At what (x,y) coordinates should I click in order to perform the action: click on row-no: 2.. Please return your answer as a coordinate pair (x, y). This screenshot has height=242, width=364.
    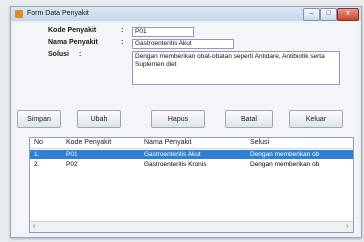
    Looking at the image, I should click on (37, 164).